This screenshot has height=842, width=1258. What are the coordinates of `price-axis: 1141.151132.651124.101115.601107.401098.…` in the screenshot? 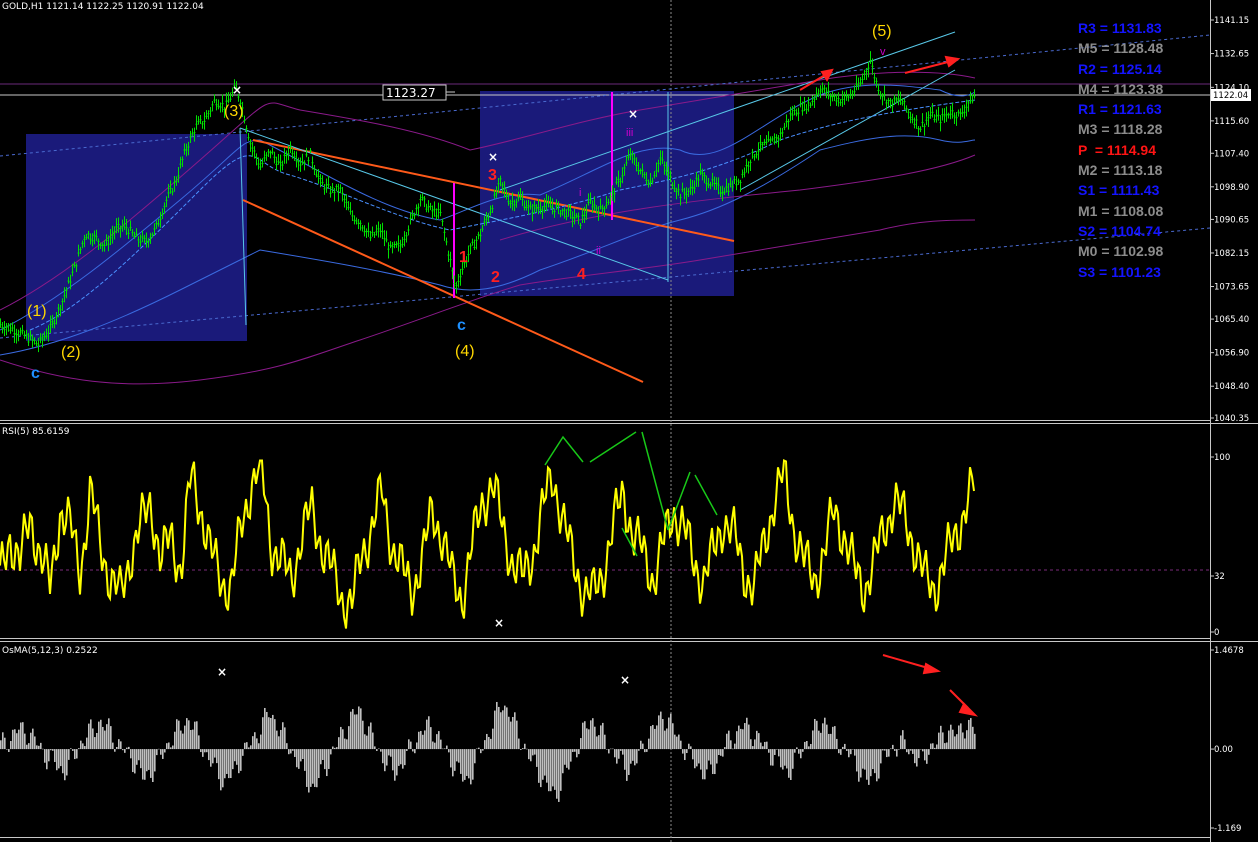 It's located at (1229, 220).